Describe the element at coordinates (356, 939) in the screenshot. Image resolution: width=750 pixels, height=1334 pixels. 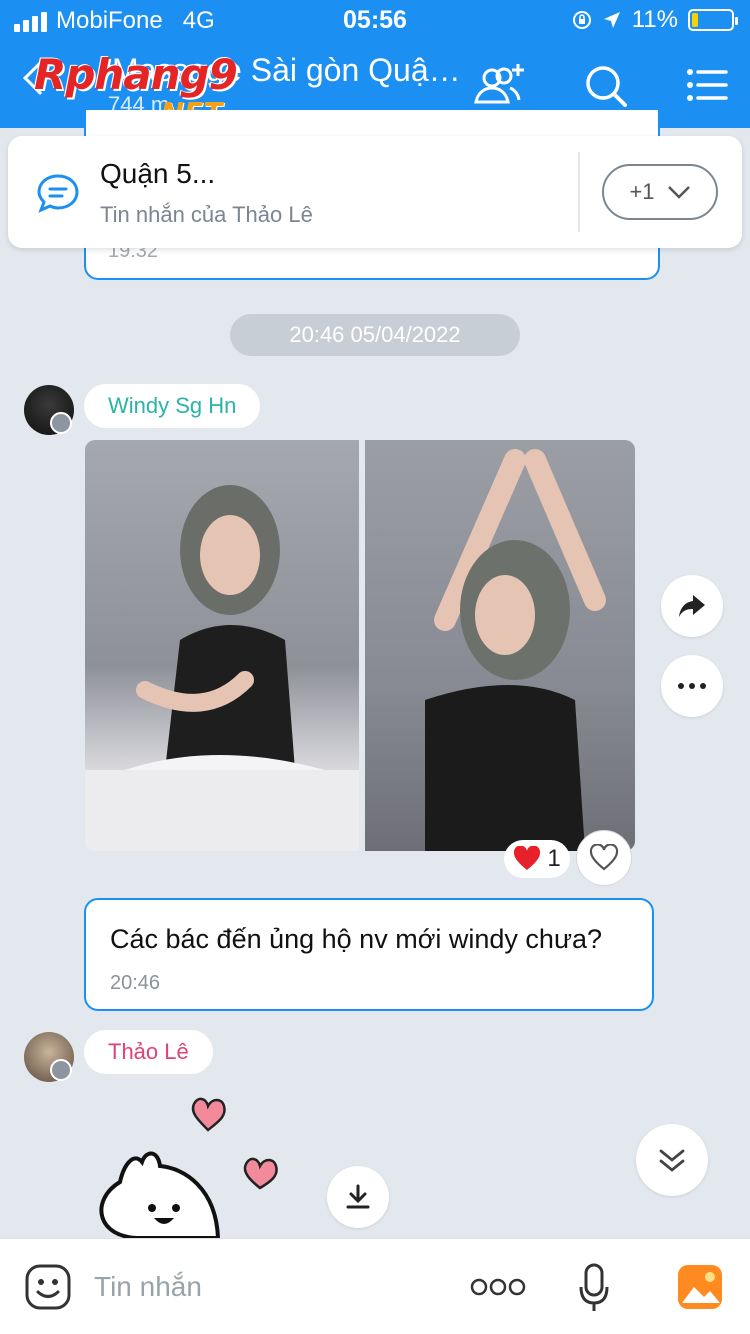
I see `message-text: Các bác đến ủng hộ nv mới windy chưa?` at that location.